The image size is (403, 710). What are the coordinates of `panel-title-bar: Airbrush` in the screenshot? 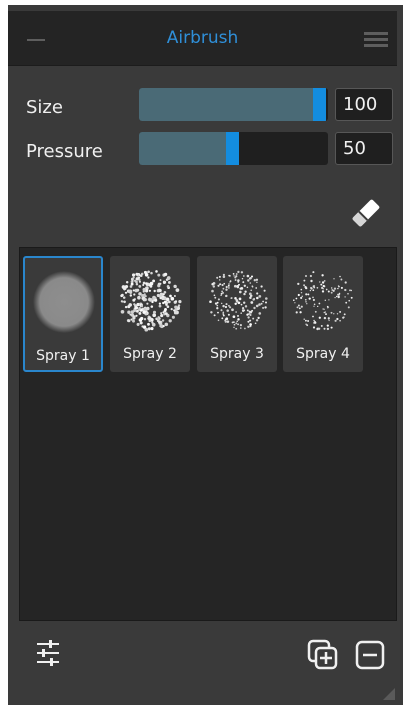 It's located at (202, 38).